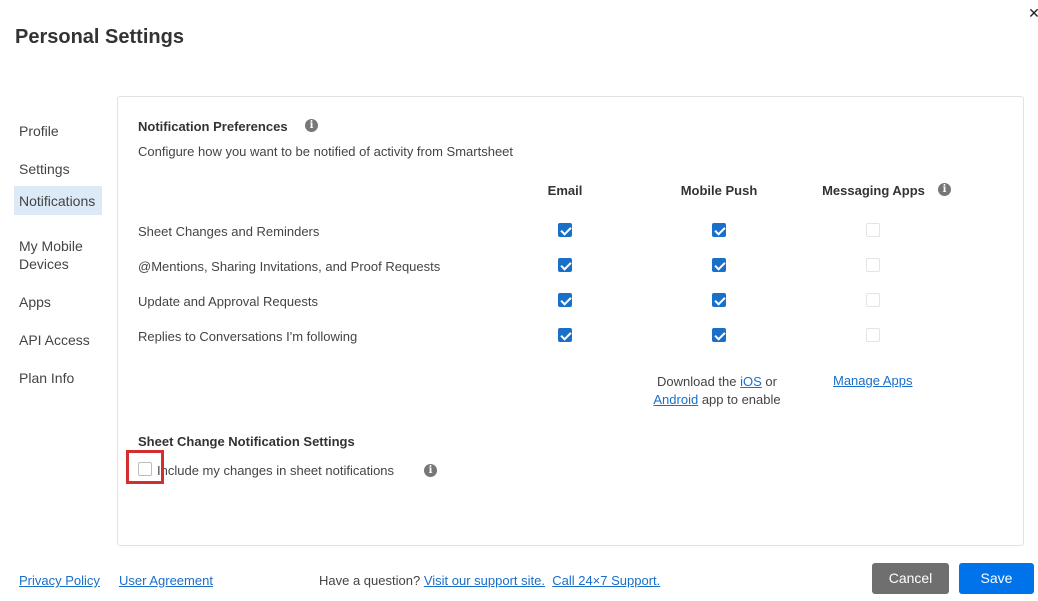 The height and width of the screenshot is (601, 1038). Describe the element at coordinates (751, 381) in the screenshot. I see `ios-link: iOS` at that location.